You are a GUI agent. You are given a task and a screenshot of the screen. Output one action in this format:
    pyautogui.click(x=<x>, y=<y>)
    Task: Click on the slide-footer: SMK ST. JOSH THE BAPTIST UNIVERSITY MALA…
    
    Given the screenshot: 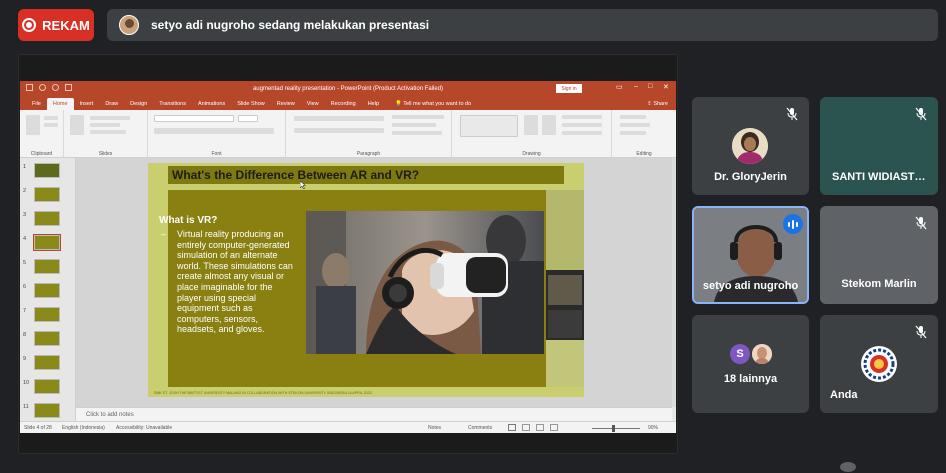 What is the action you would take?
    pyautogui.click(x=263, y=393)
    